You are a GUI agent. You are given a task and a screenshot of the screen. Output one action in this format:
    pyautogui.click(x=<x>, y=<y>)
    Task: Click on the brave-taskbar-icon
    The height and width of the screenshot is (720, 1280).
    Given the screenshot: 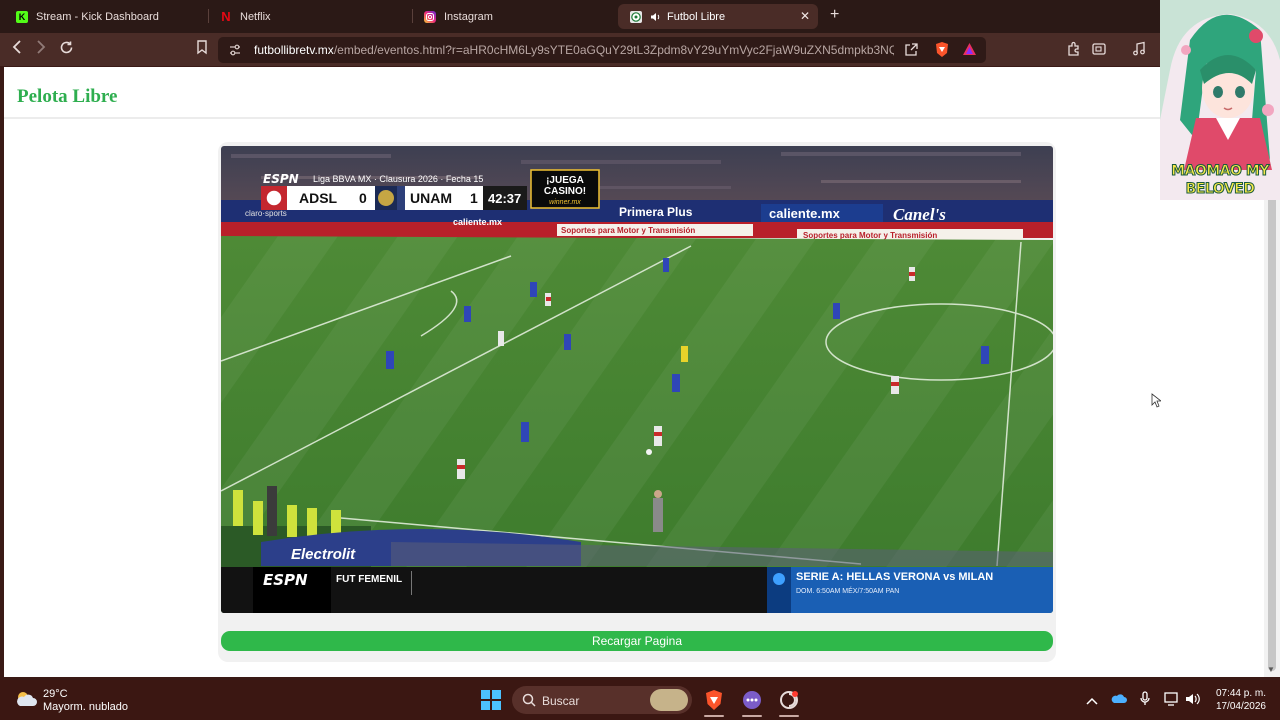 What is the action you would take?
    pyautogui.click(x=714, y=702)
    